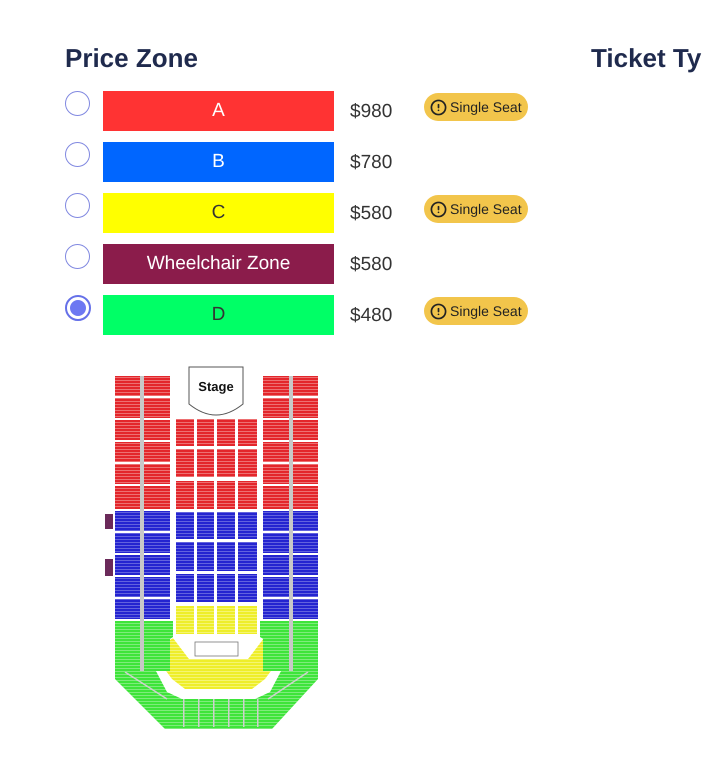 Image resolution: width=706 pixels, height=763 pixels. Describe the element at coordinates (371, 112) in the screenshot. I see `price-text: $980` at that location.